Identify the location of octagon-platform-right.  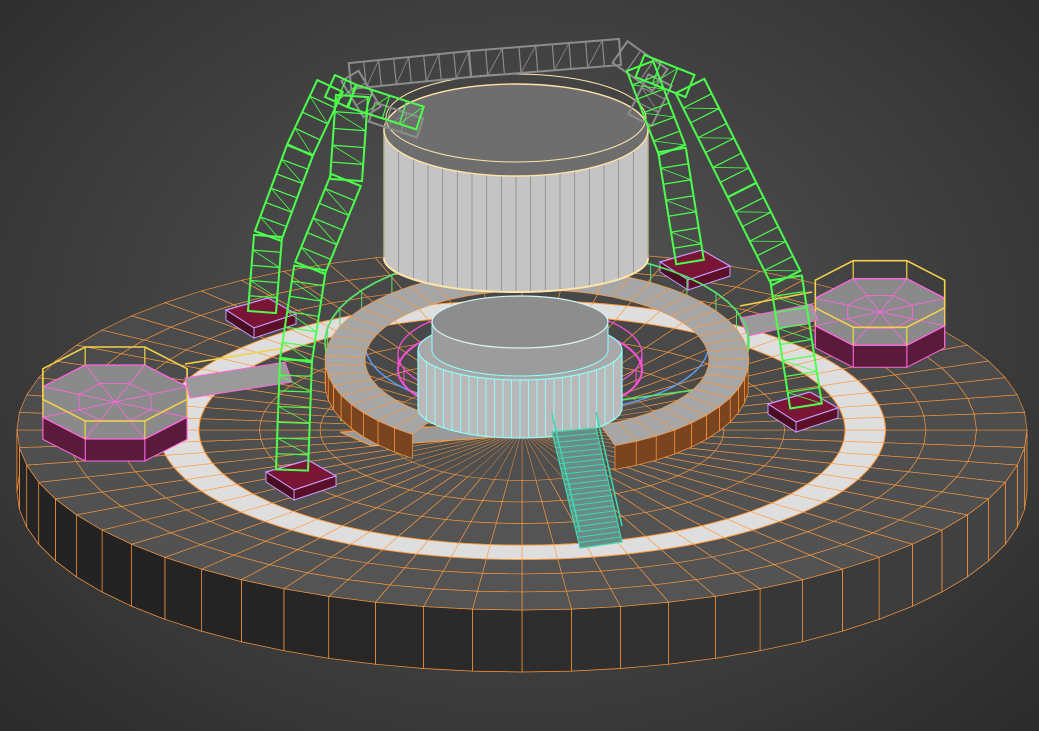
(880, 314).